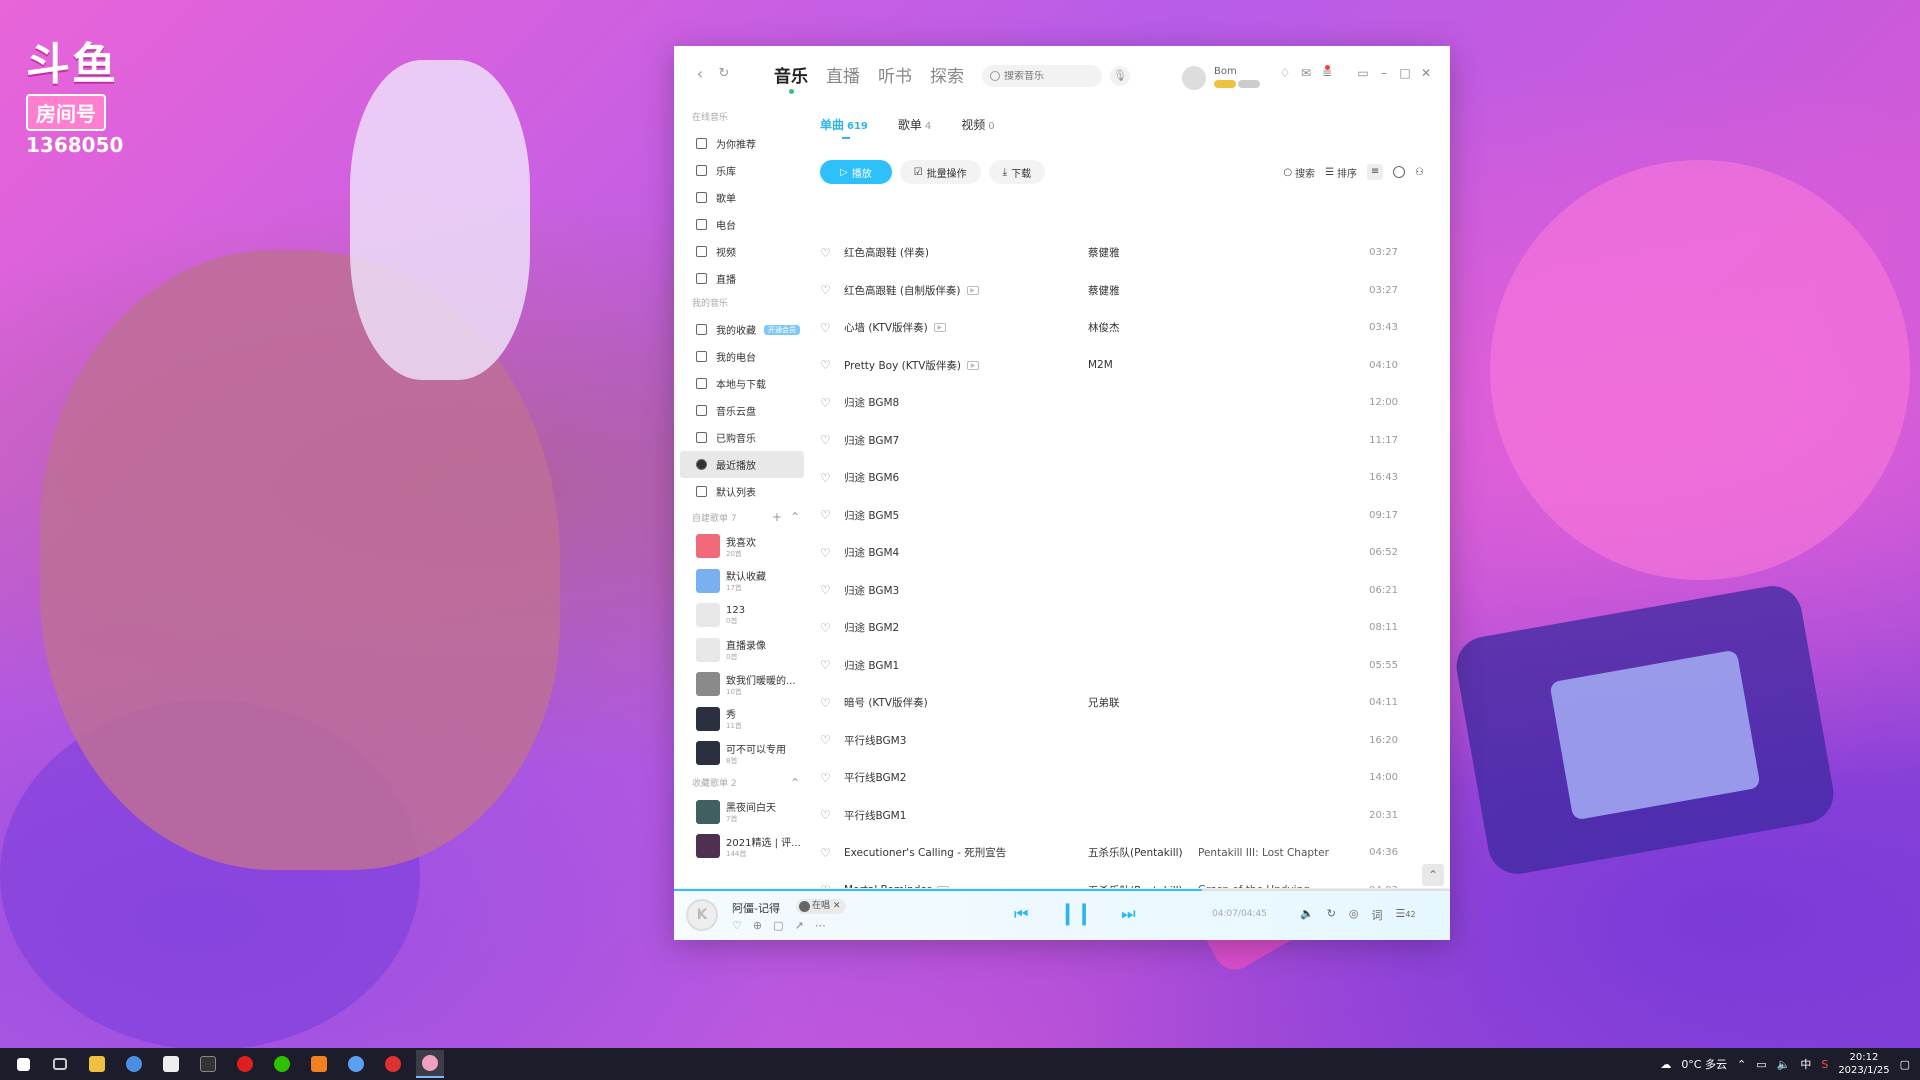  Describe the element at coordinates (171, 1064) in the screenshot. I see `notepad-icon` at that location.